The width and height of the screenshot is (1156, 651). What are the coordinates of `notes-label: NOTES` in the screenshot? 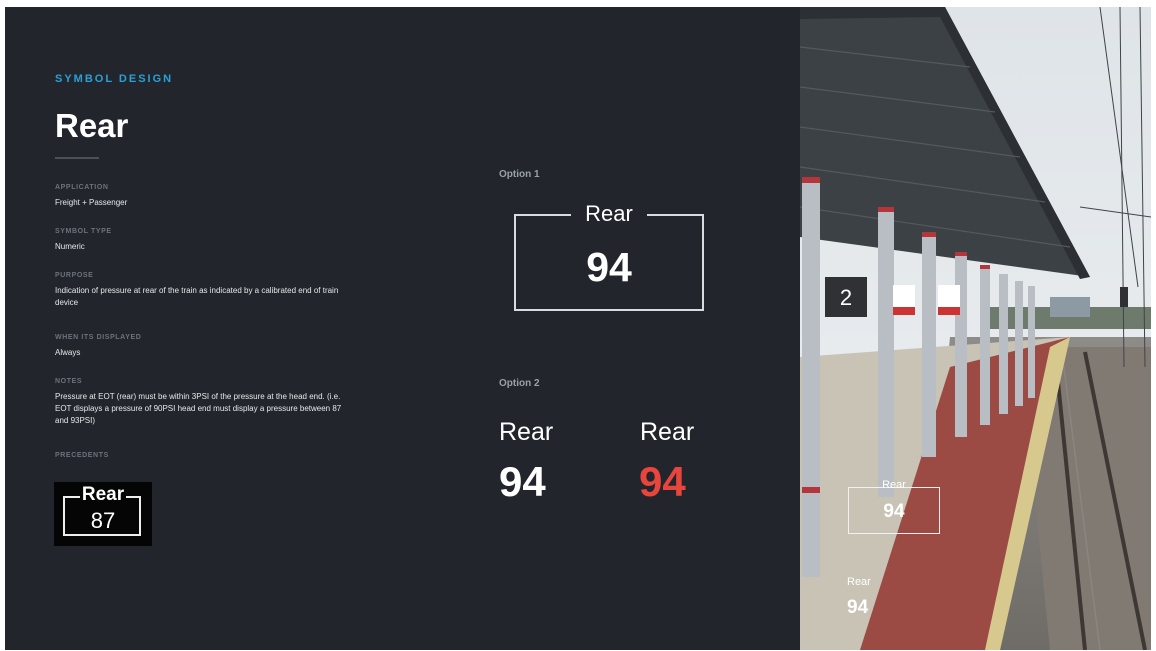 It's located at (69, 381).